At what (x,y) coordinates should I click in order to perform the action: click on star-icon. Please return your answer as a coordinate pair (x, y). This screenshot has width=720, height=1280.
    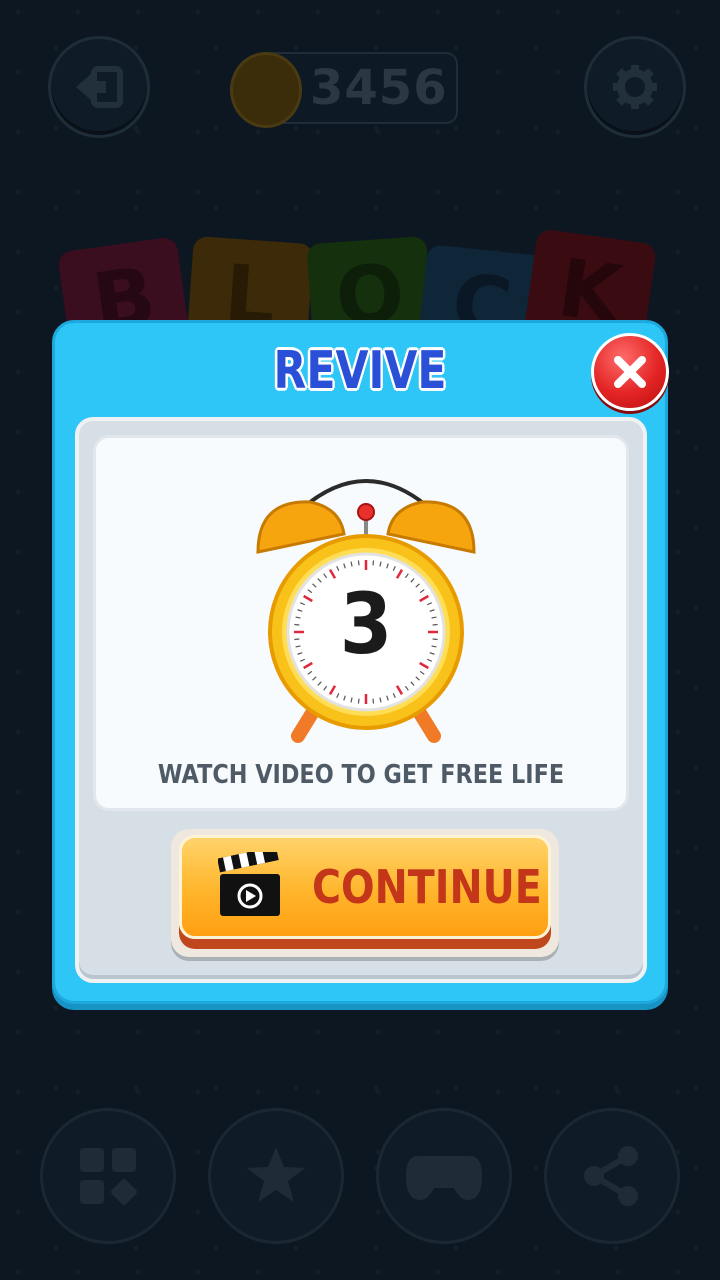
    Looking at the image, I should click on (276, 1174).